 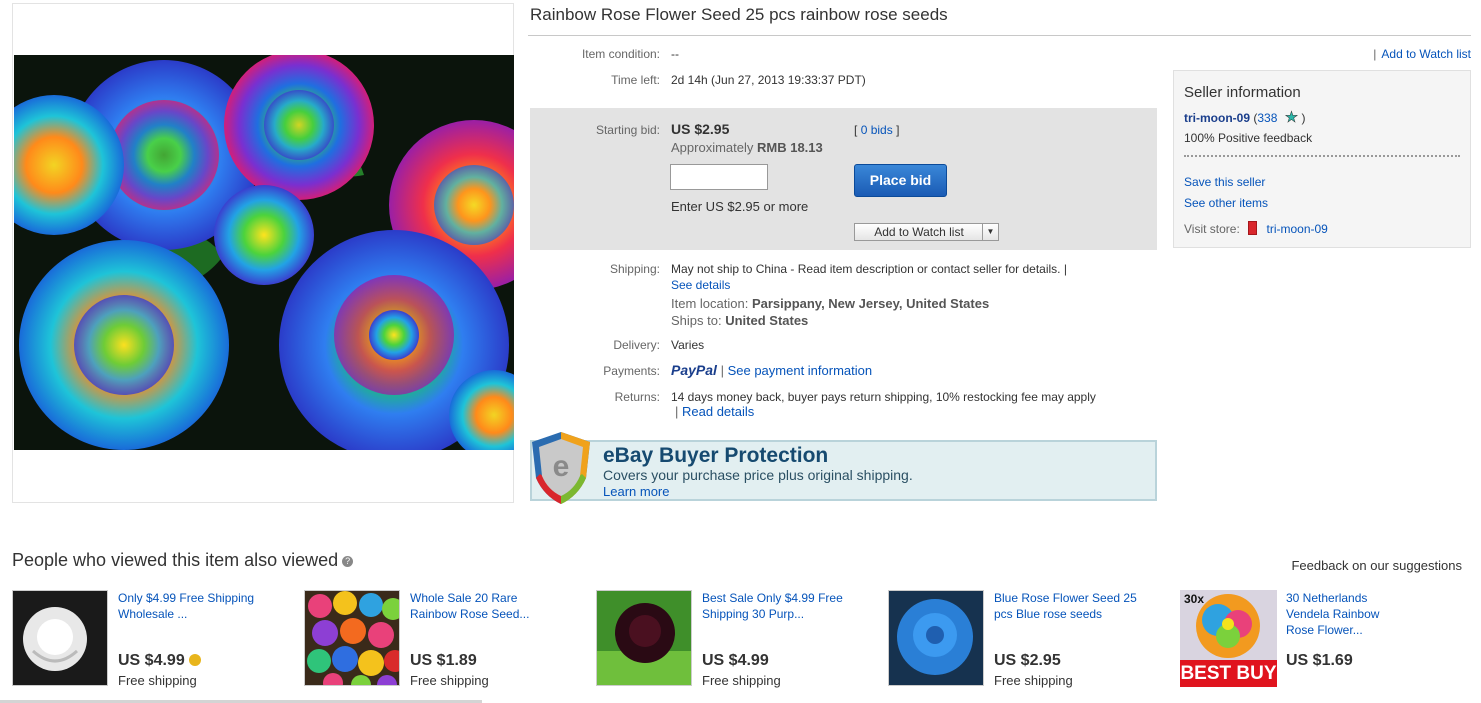 What do you see at coordinates (636, 491) in the screenshot?
I see `learn-more-link: Learn more` at bounding box center [636, 491].